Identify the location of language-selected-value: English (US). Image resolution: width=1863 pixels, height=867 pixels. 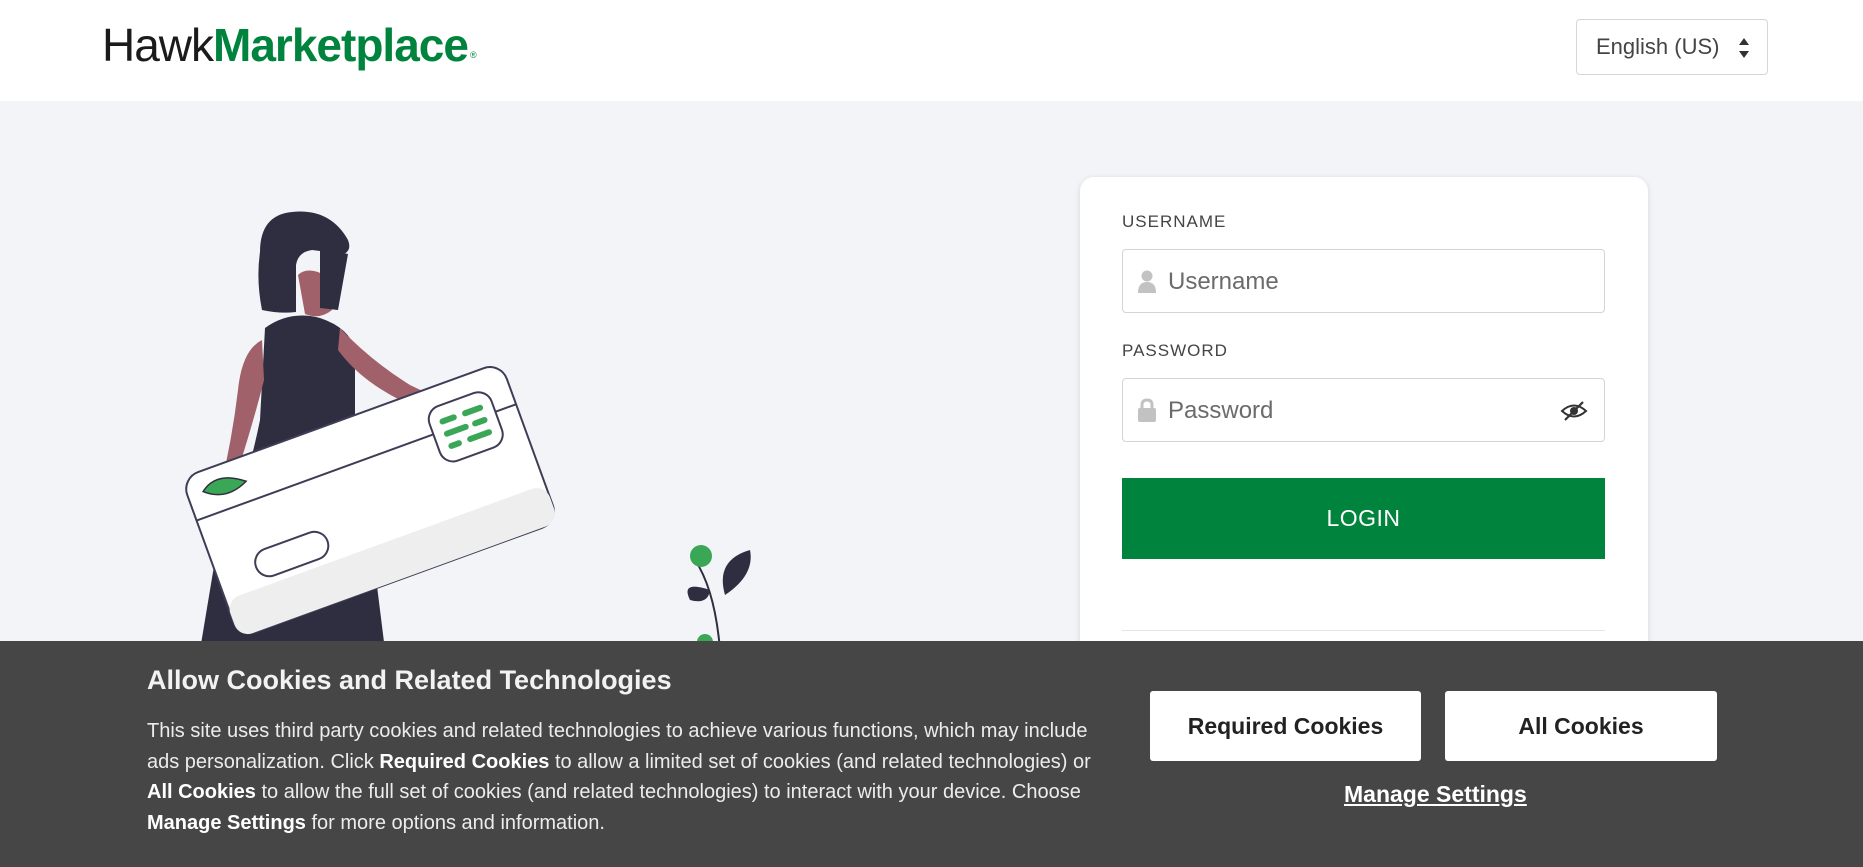
(1658, 46).